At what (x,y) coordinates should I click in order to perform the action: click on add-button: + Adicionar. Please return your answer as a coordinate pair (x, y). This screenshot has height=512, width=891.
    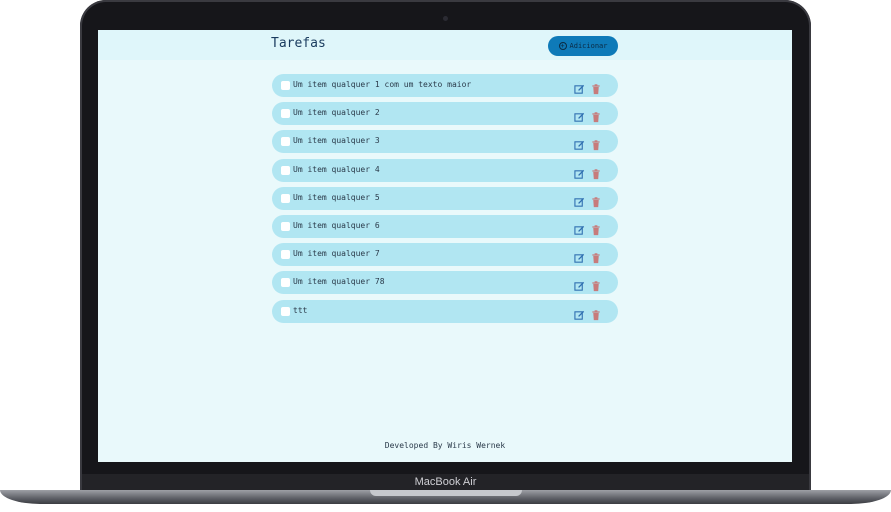
    Looking at the image, I should click on (583, 46).